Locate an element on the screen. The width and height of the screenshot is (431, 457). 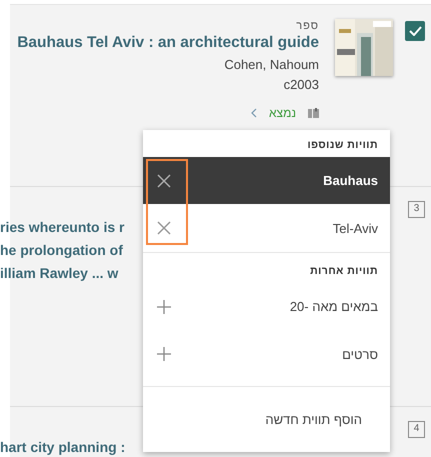
chevron-icon is located at coordinates (254, 113).